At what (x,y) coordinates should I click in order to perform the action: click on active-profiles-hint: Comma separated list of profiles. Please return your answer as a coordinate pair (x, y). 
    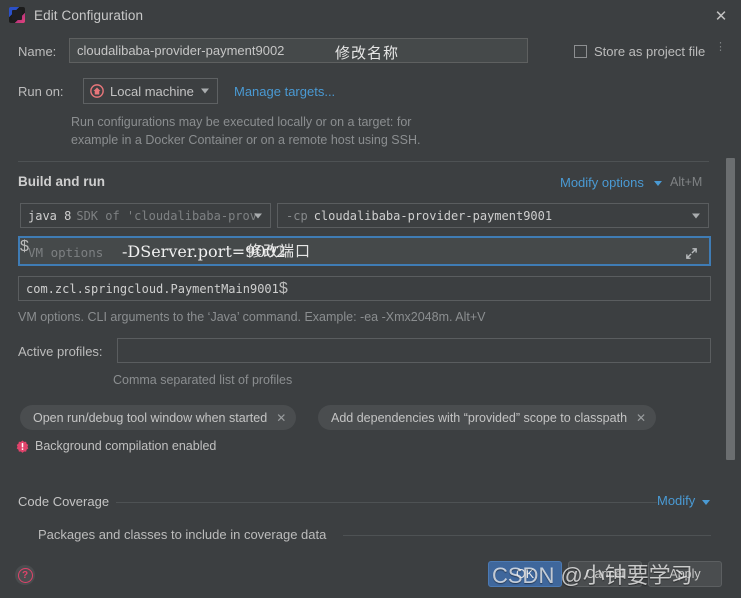
    Looking at the image, I should click on (203, 380).